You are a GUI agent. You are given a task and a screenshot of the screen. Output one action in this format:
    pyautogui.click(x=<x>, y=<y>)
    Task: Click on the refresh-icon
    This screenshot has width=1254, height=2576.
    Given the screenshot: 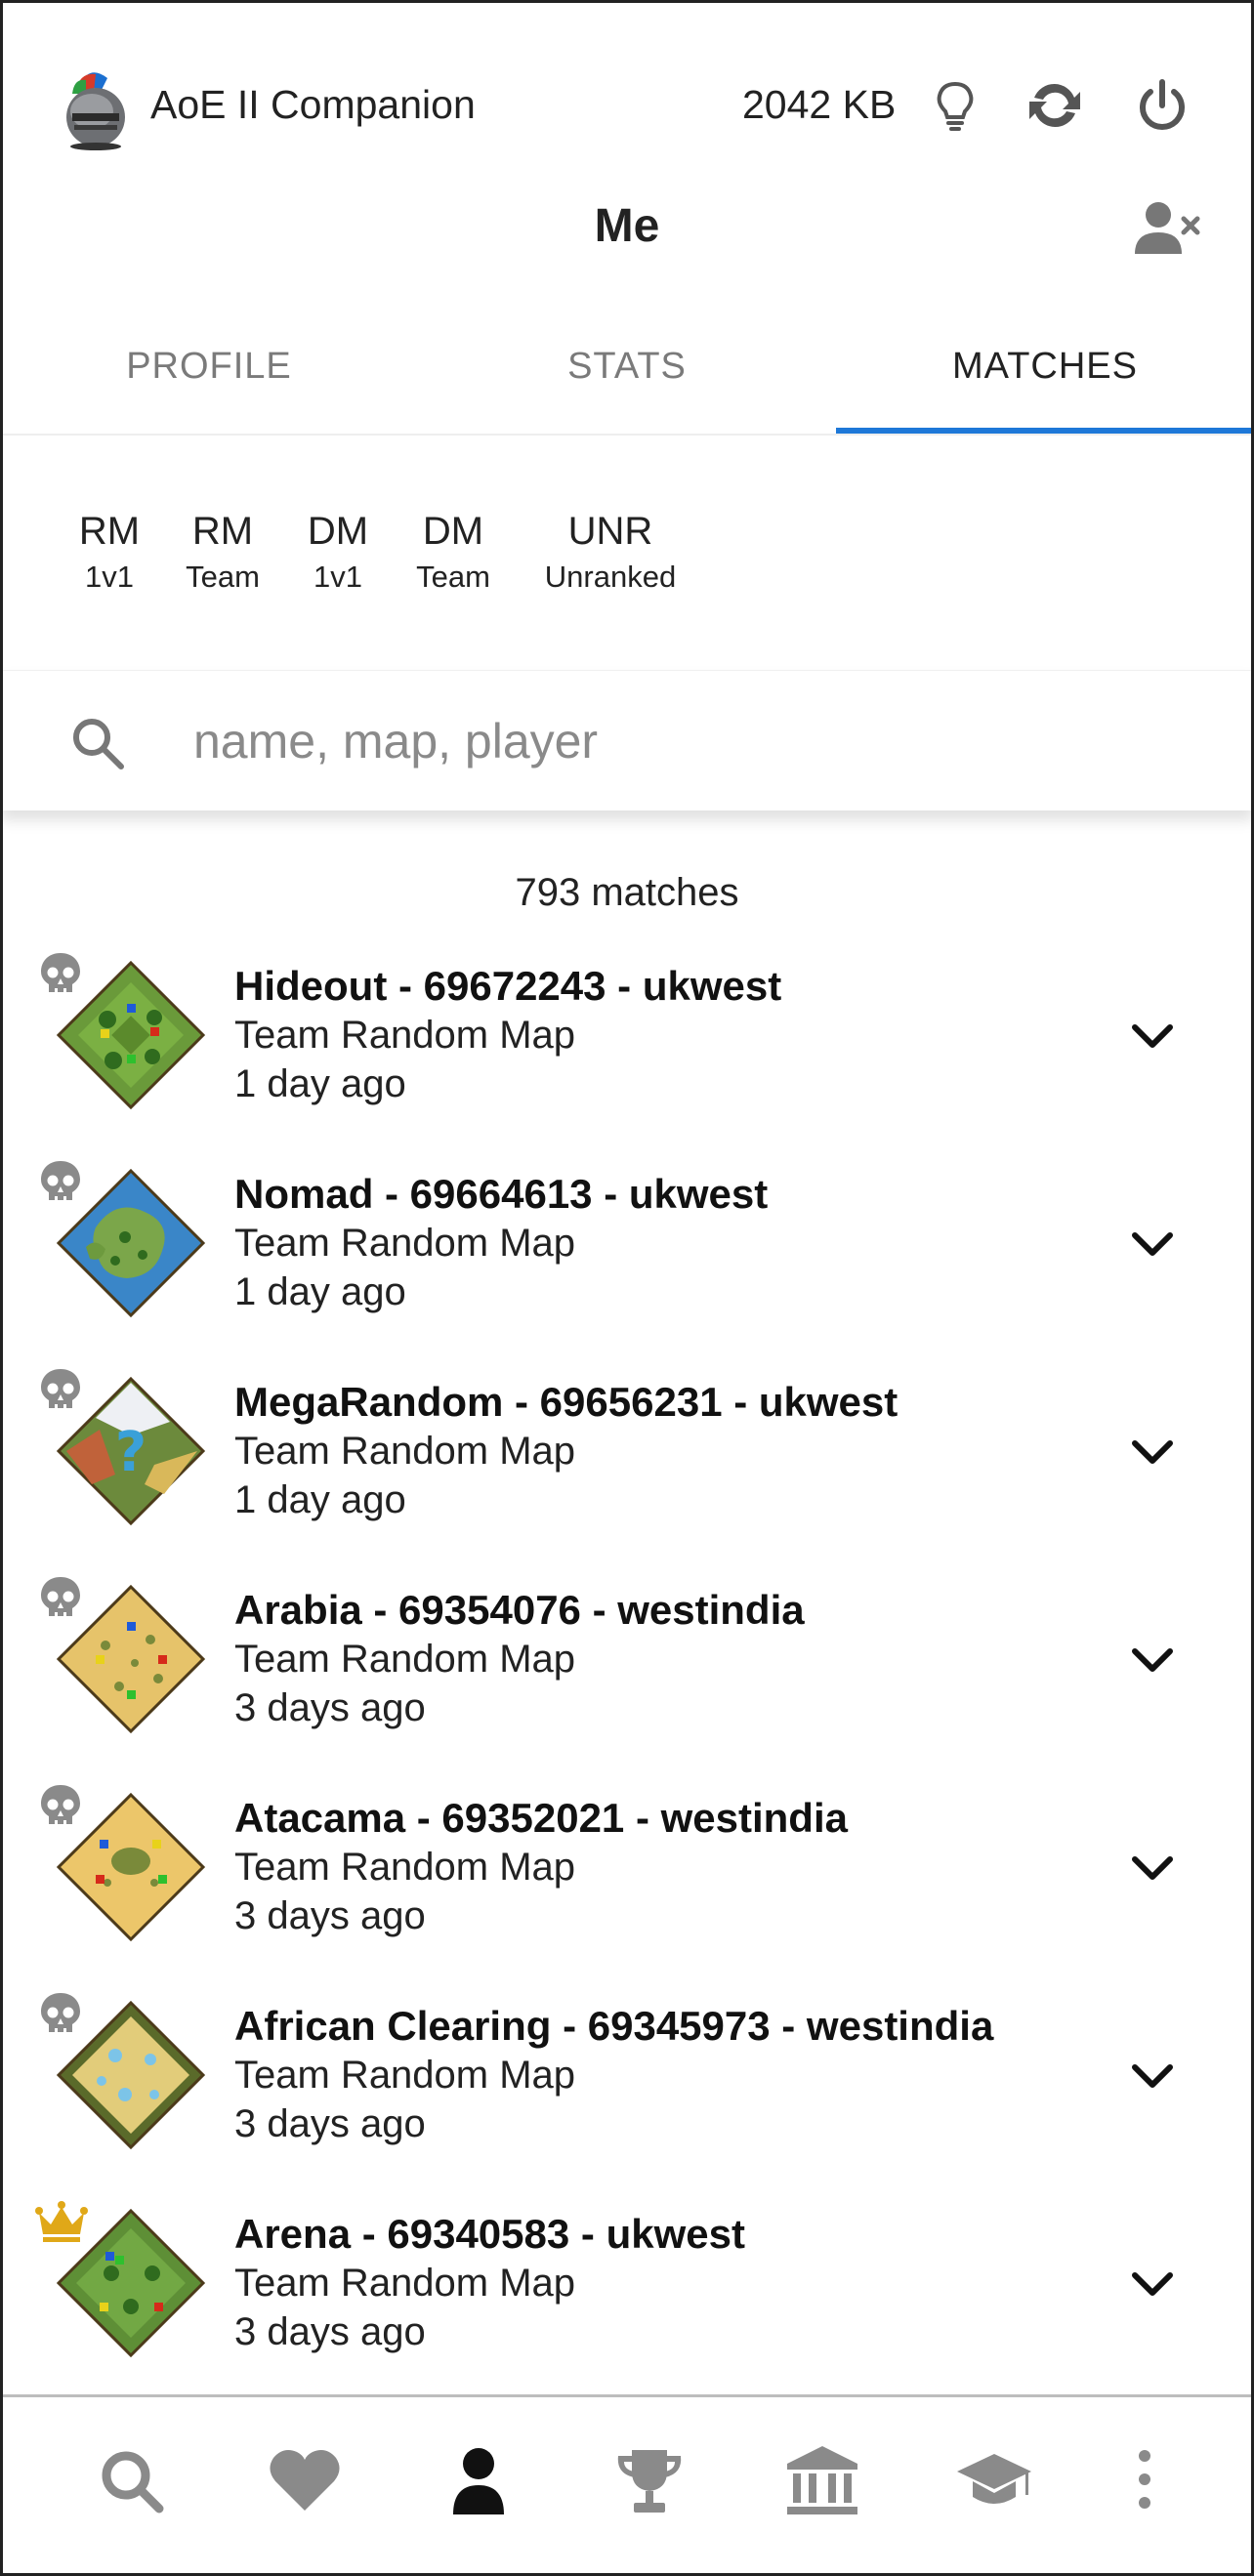 What is the action you would take?
    pyautogui.click(x=1054, y=106)
    